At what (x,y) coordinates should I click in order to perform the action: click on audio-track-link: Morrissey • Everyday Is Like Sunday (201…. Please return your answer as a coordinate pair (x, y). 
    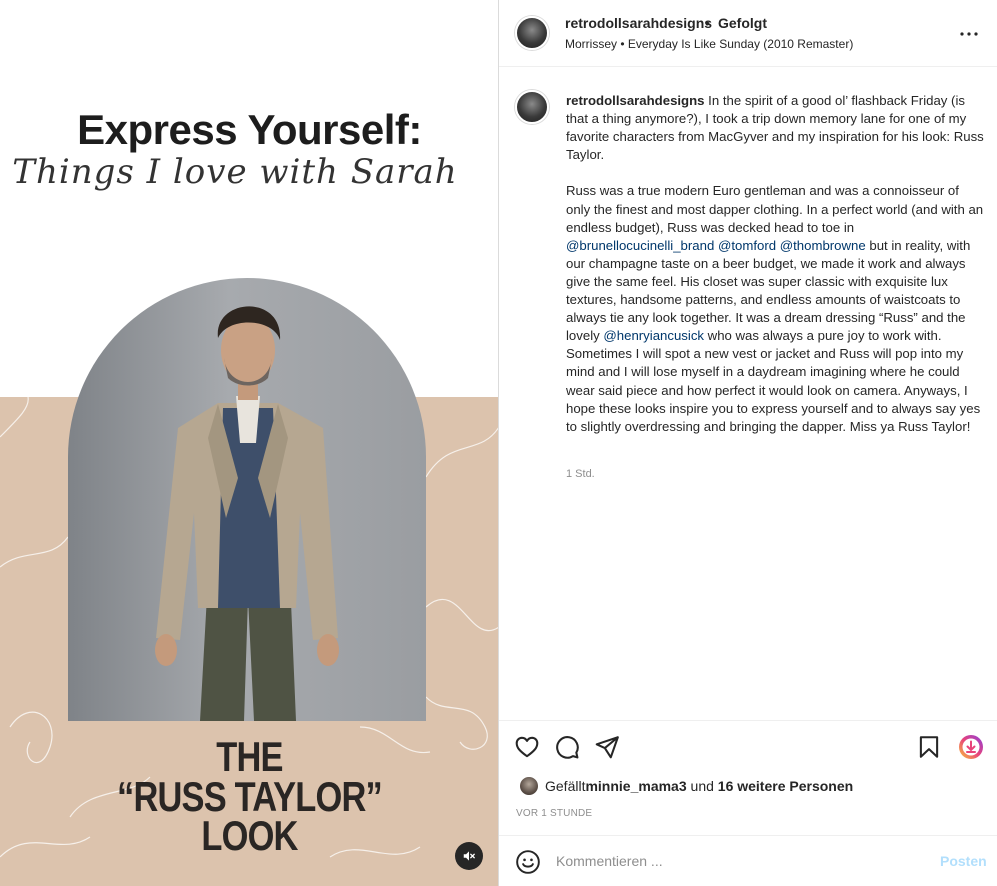
    Looking at the image, I should click on (709, 44).